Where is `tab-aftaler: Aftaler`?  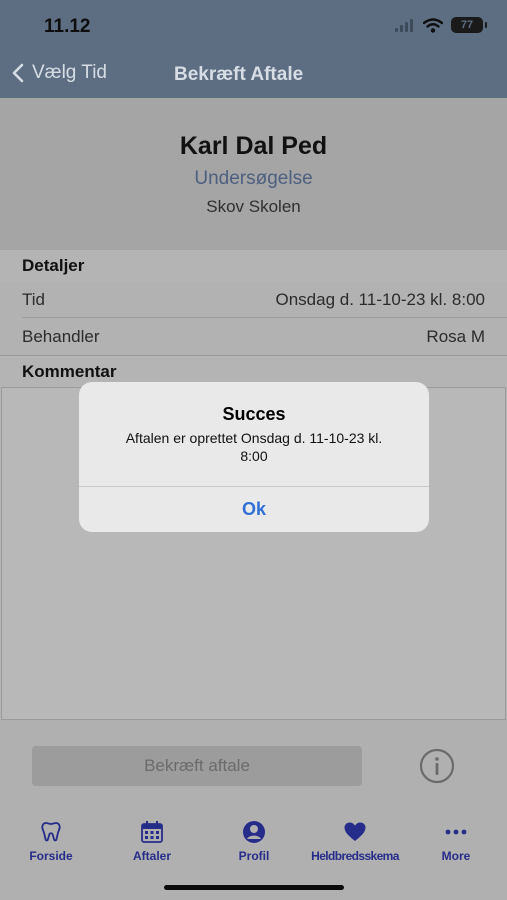
tab-aftaler: Aftaler is located at coordinates (152, 842).